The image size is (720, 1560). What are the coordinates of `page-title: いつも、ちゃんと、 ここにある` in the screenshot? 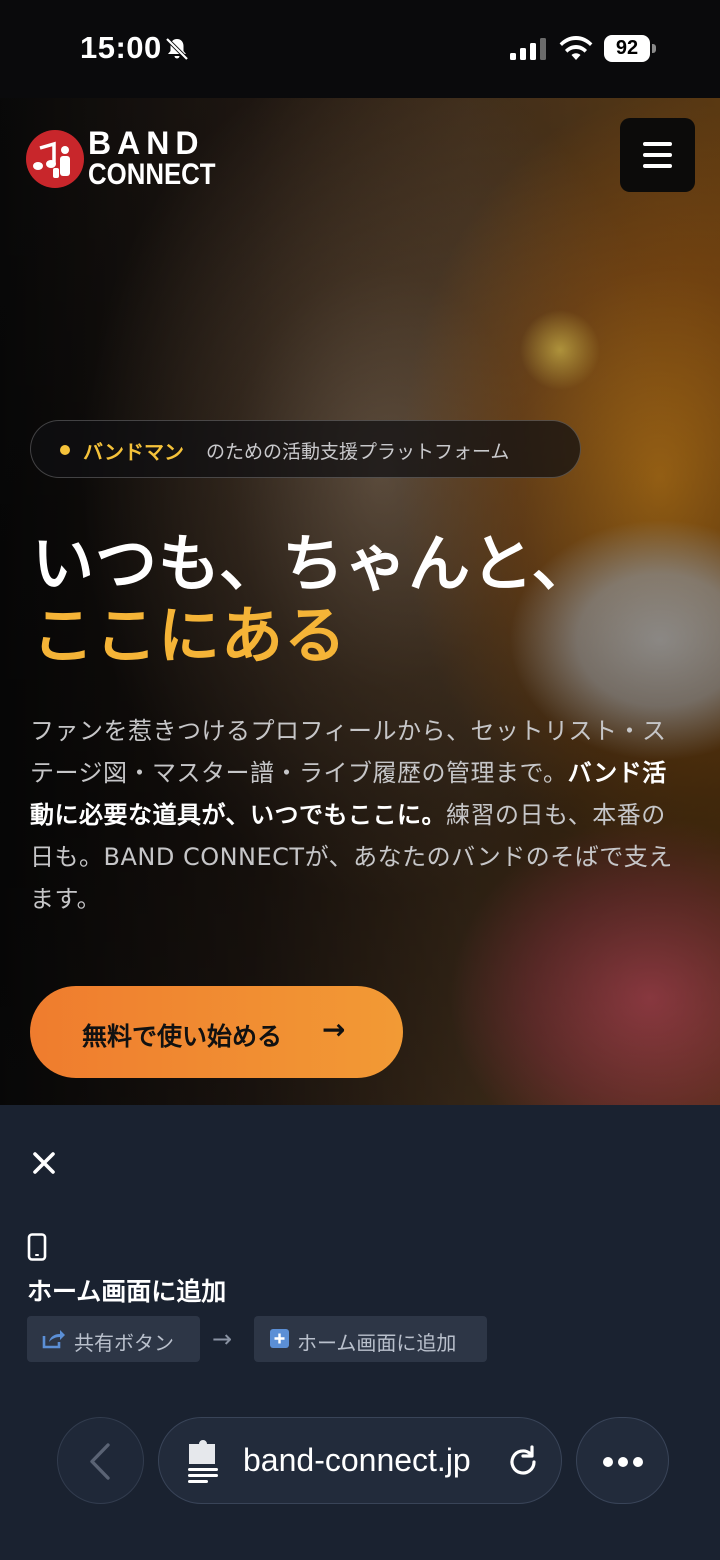 It's located at (313, 600).